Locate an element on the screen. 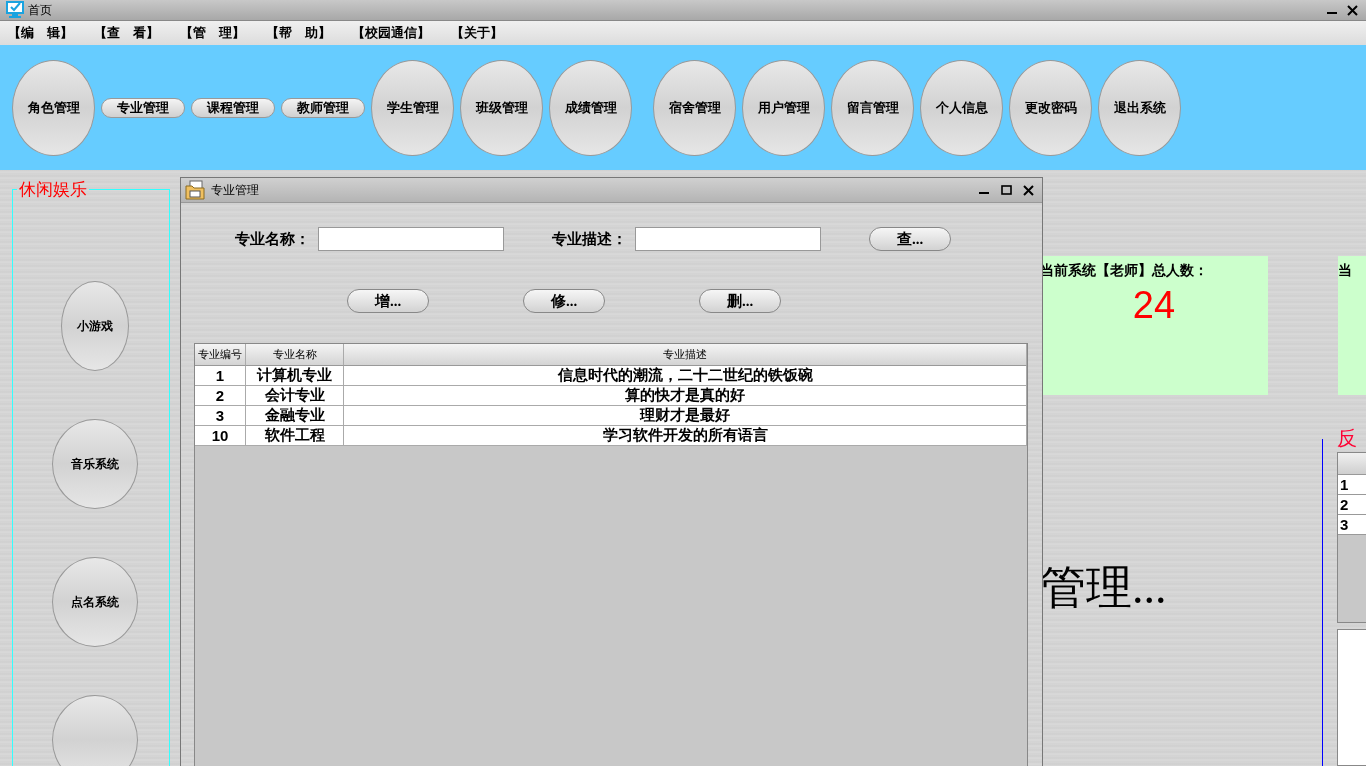 The height and width of the screenshot is (766, 1366). nav-button: 留言管理 is located at coordinates (872, 107).